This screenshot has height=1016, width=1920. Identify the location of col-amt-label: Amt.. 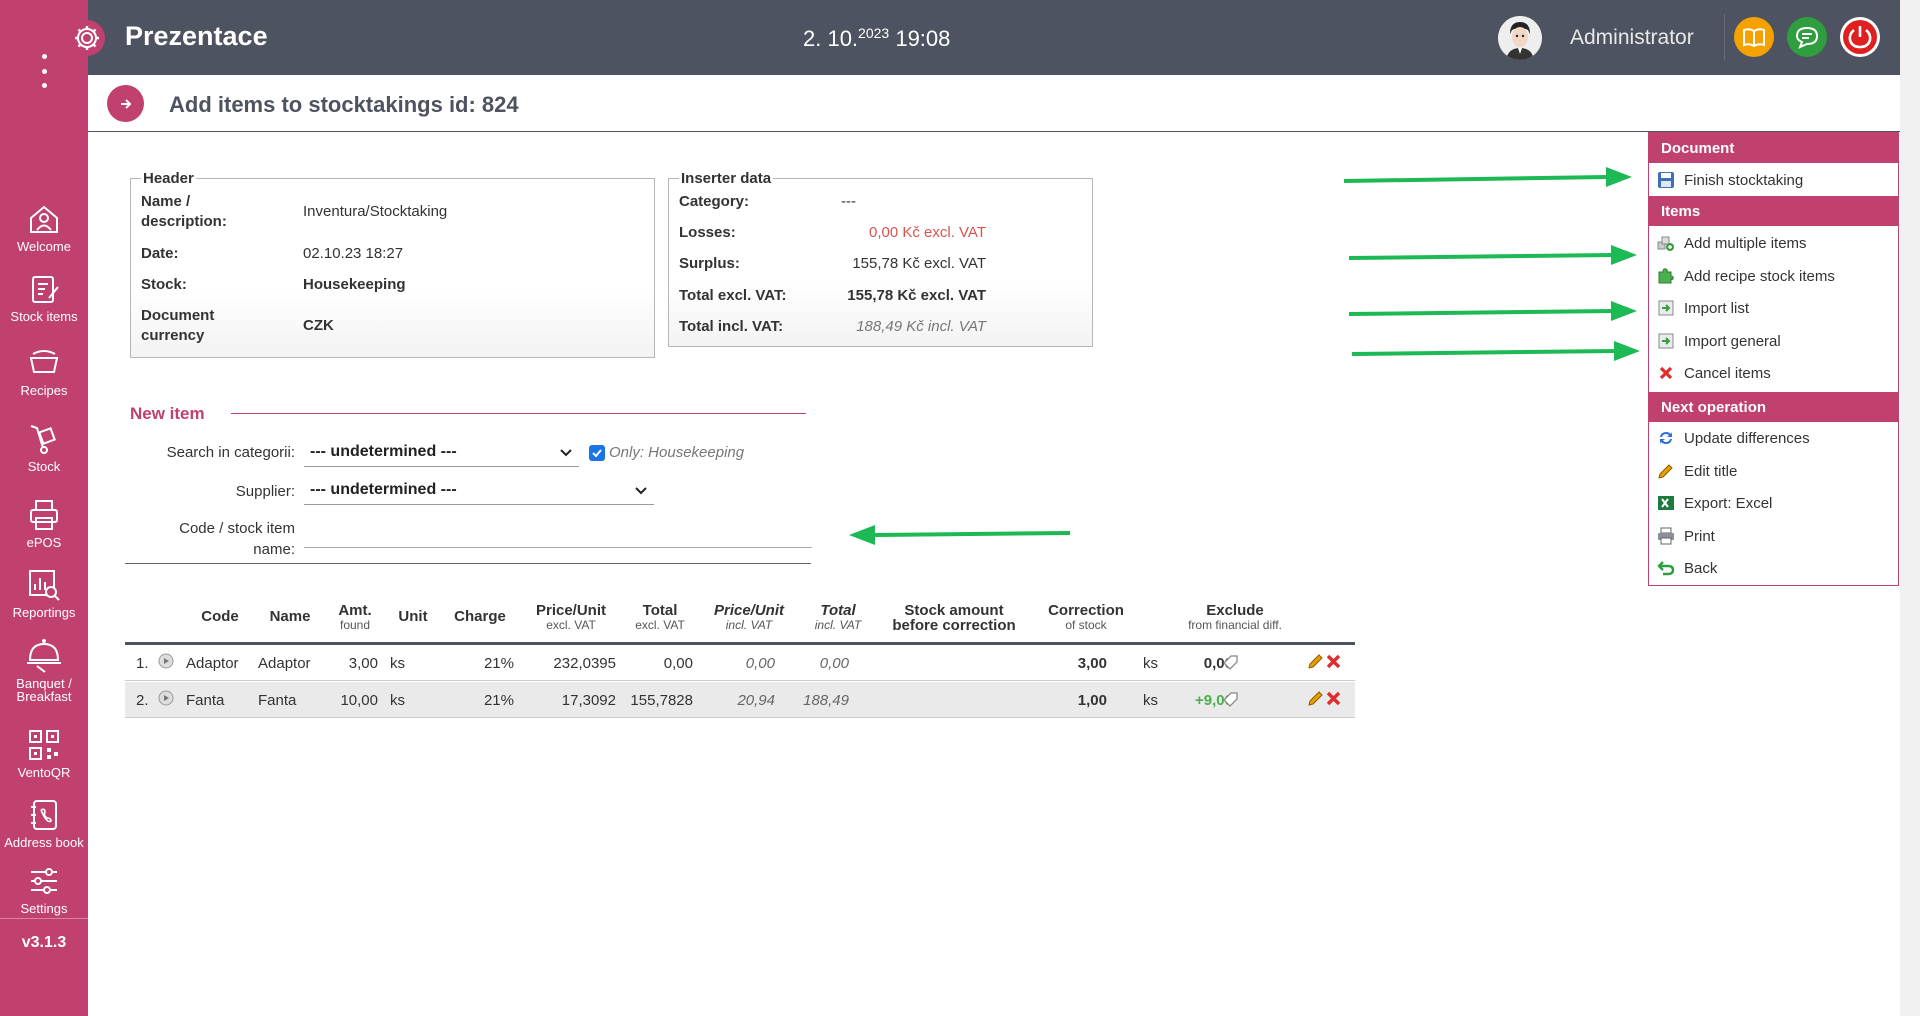
(355, 610).